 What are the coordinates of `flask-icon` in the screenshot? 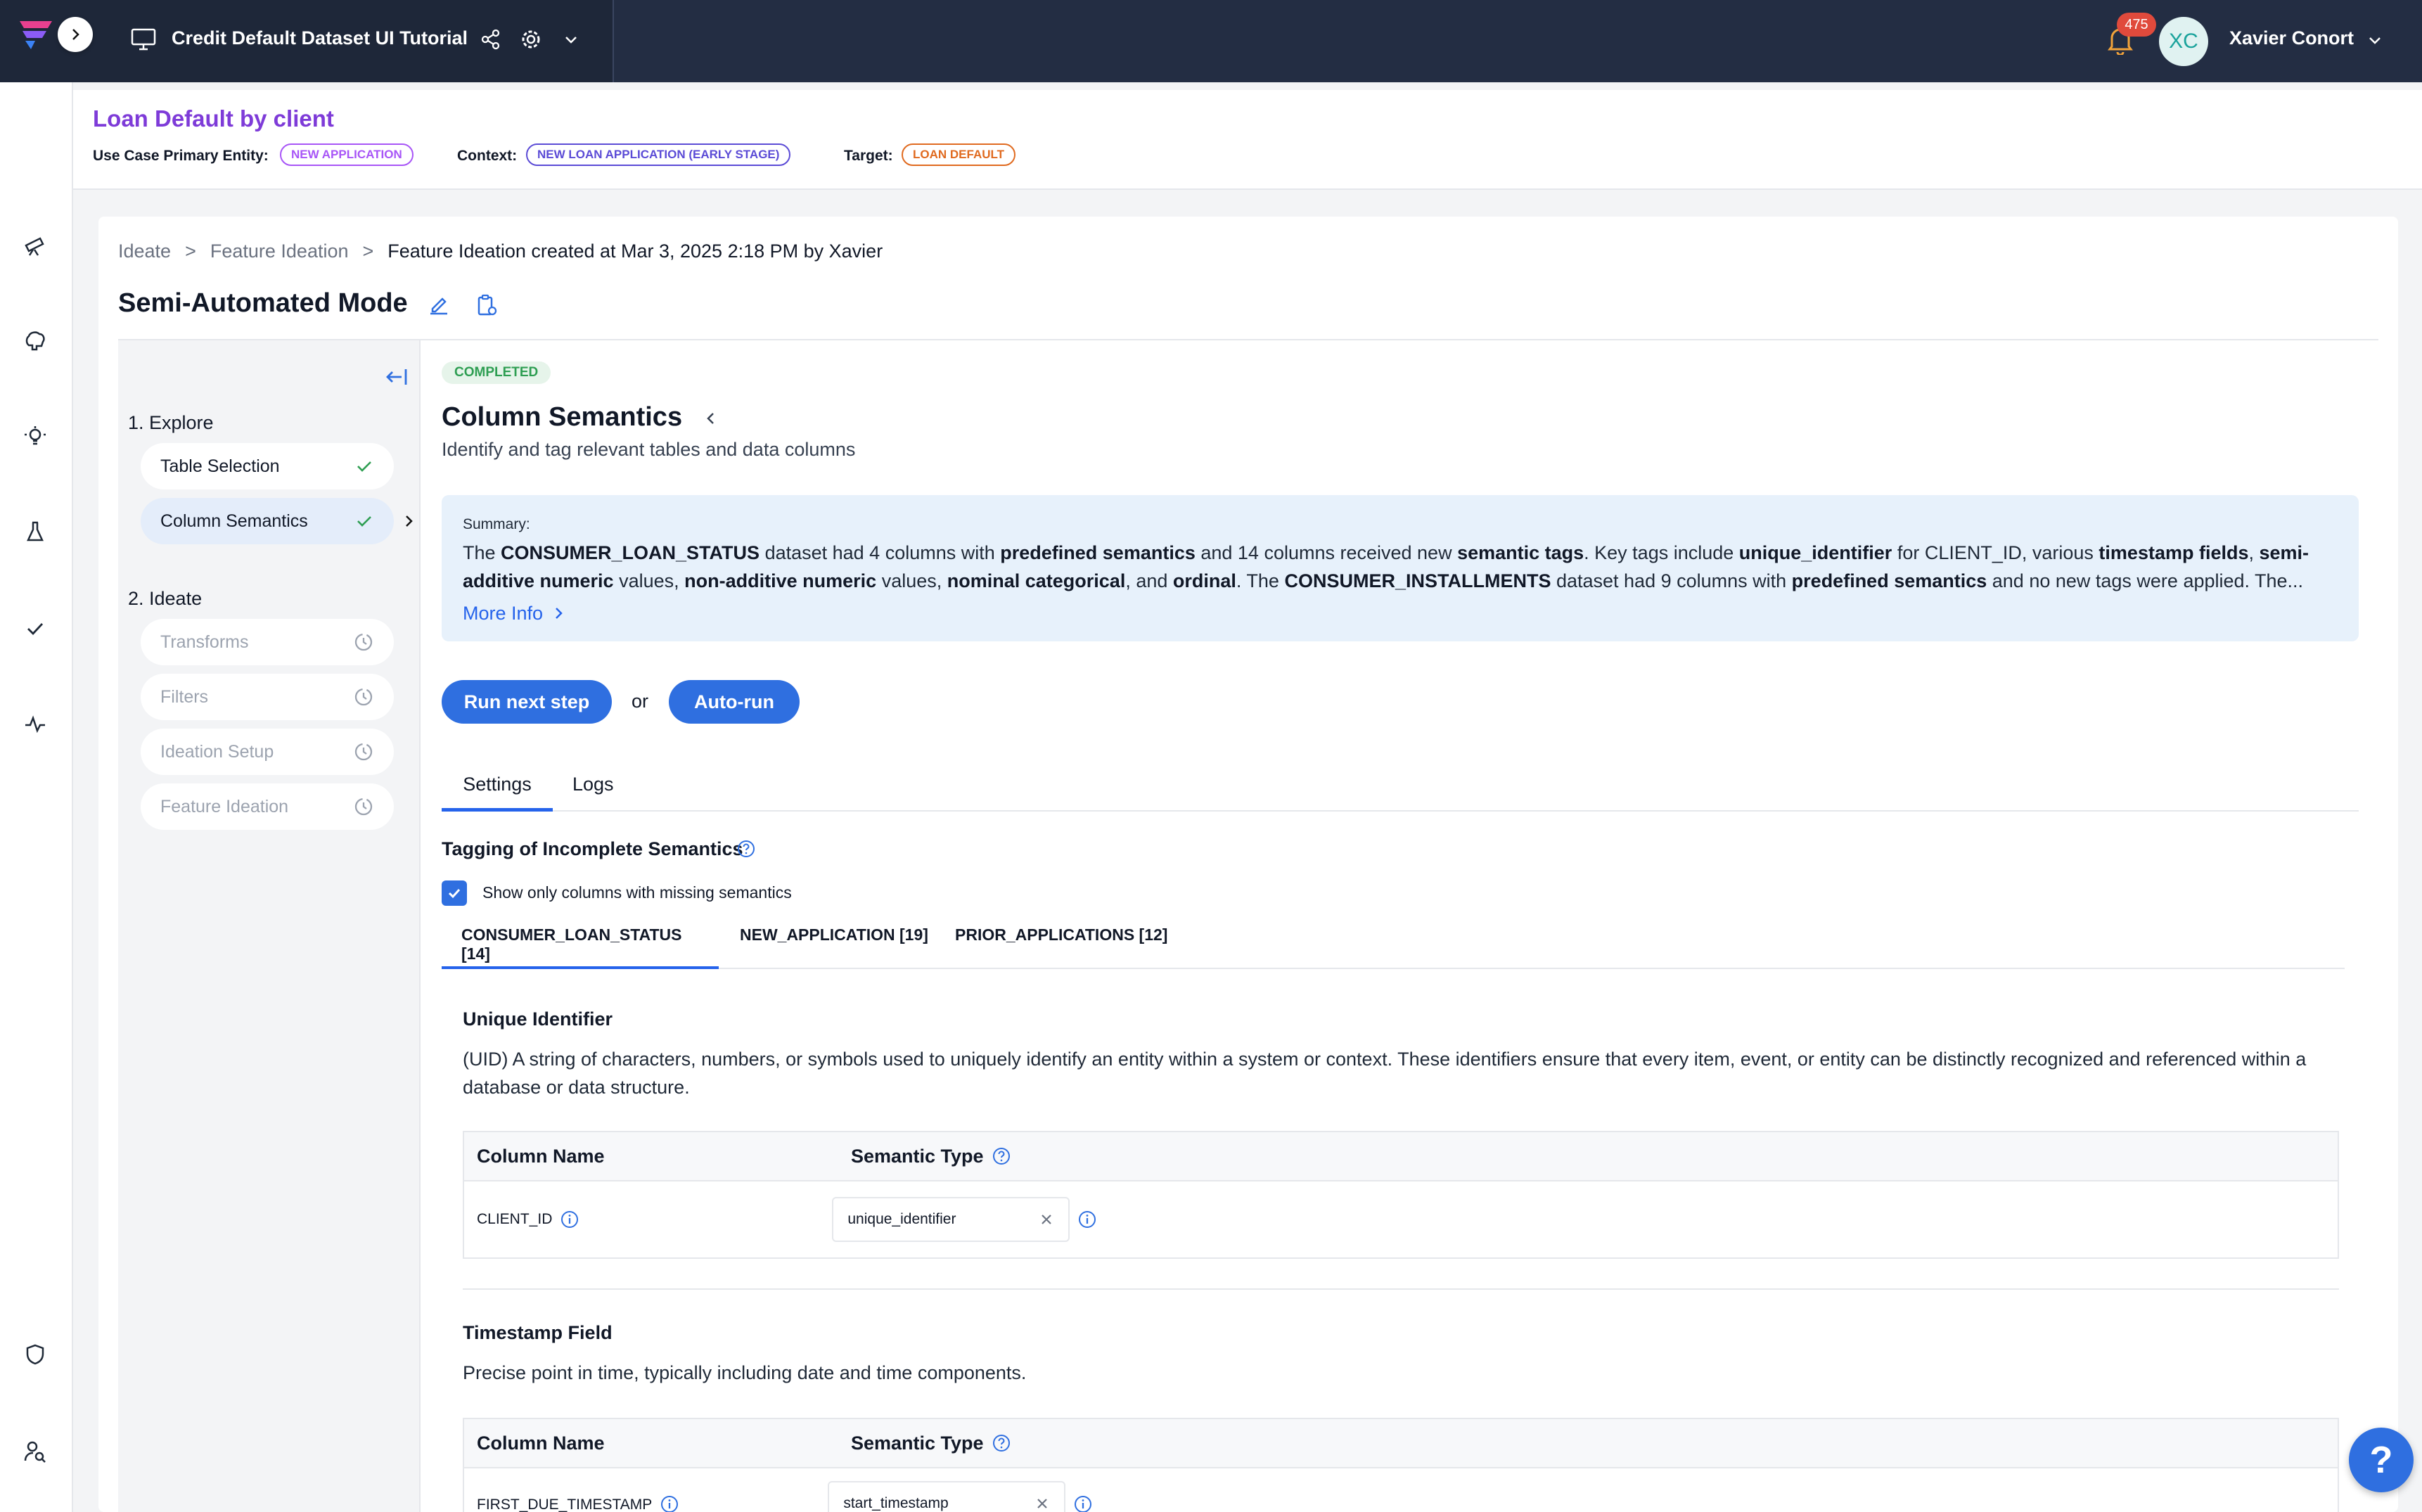 It's located at (35, 531).